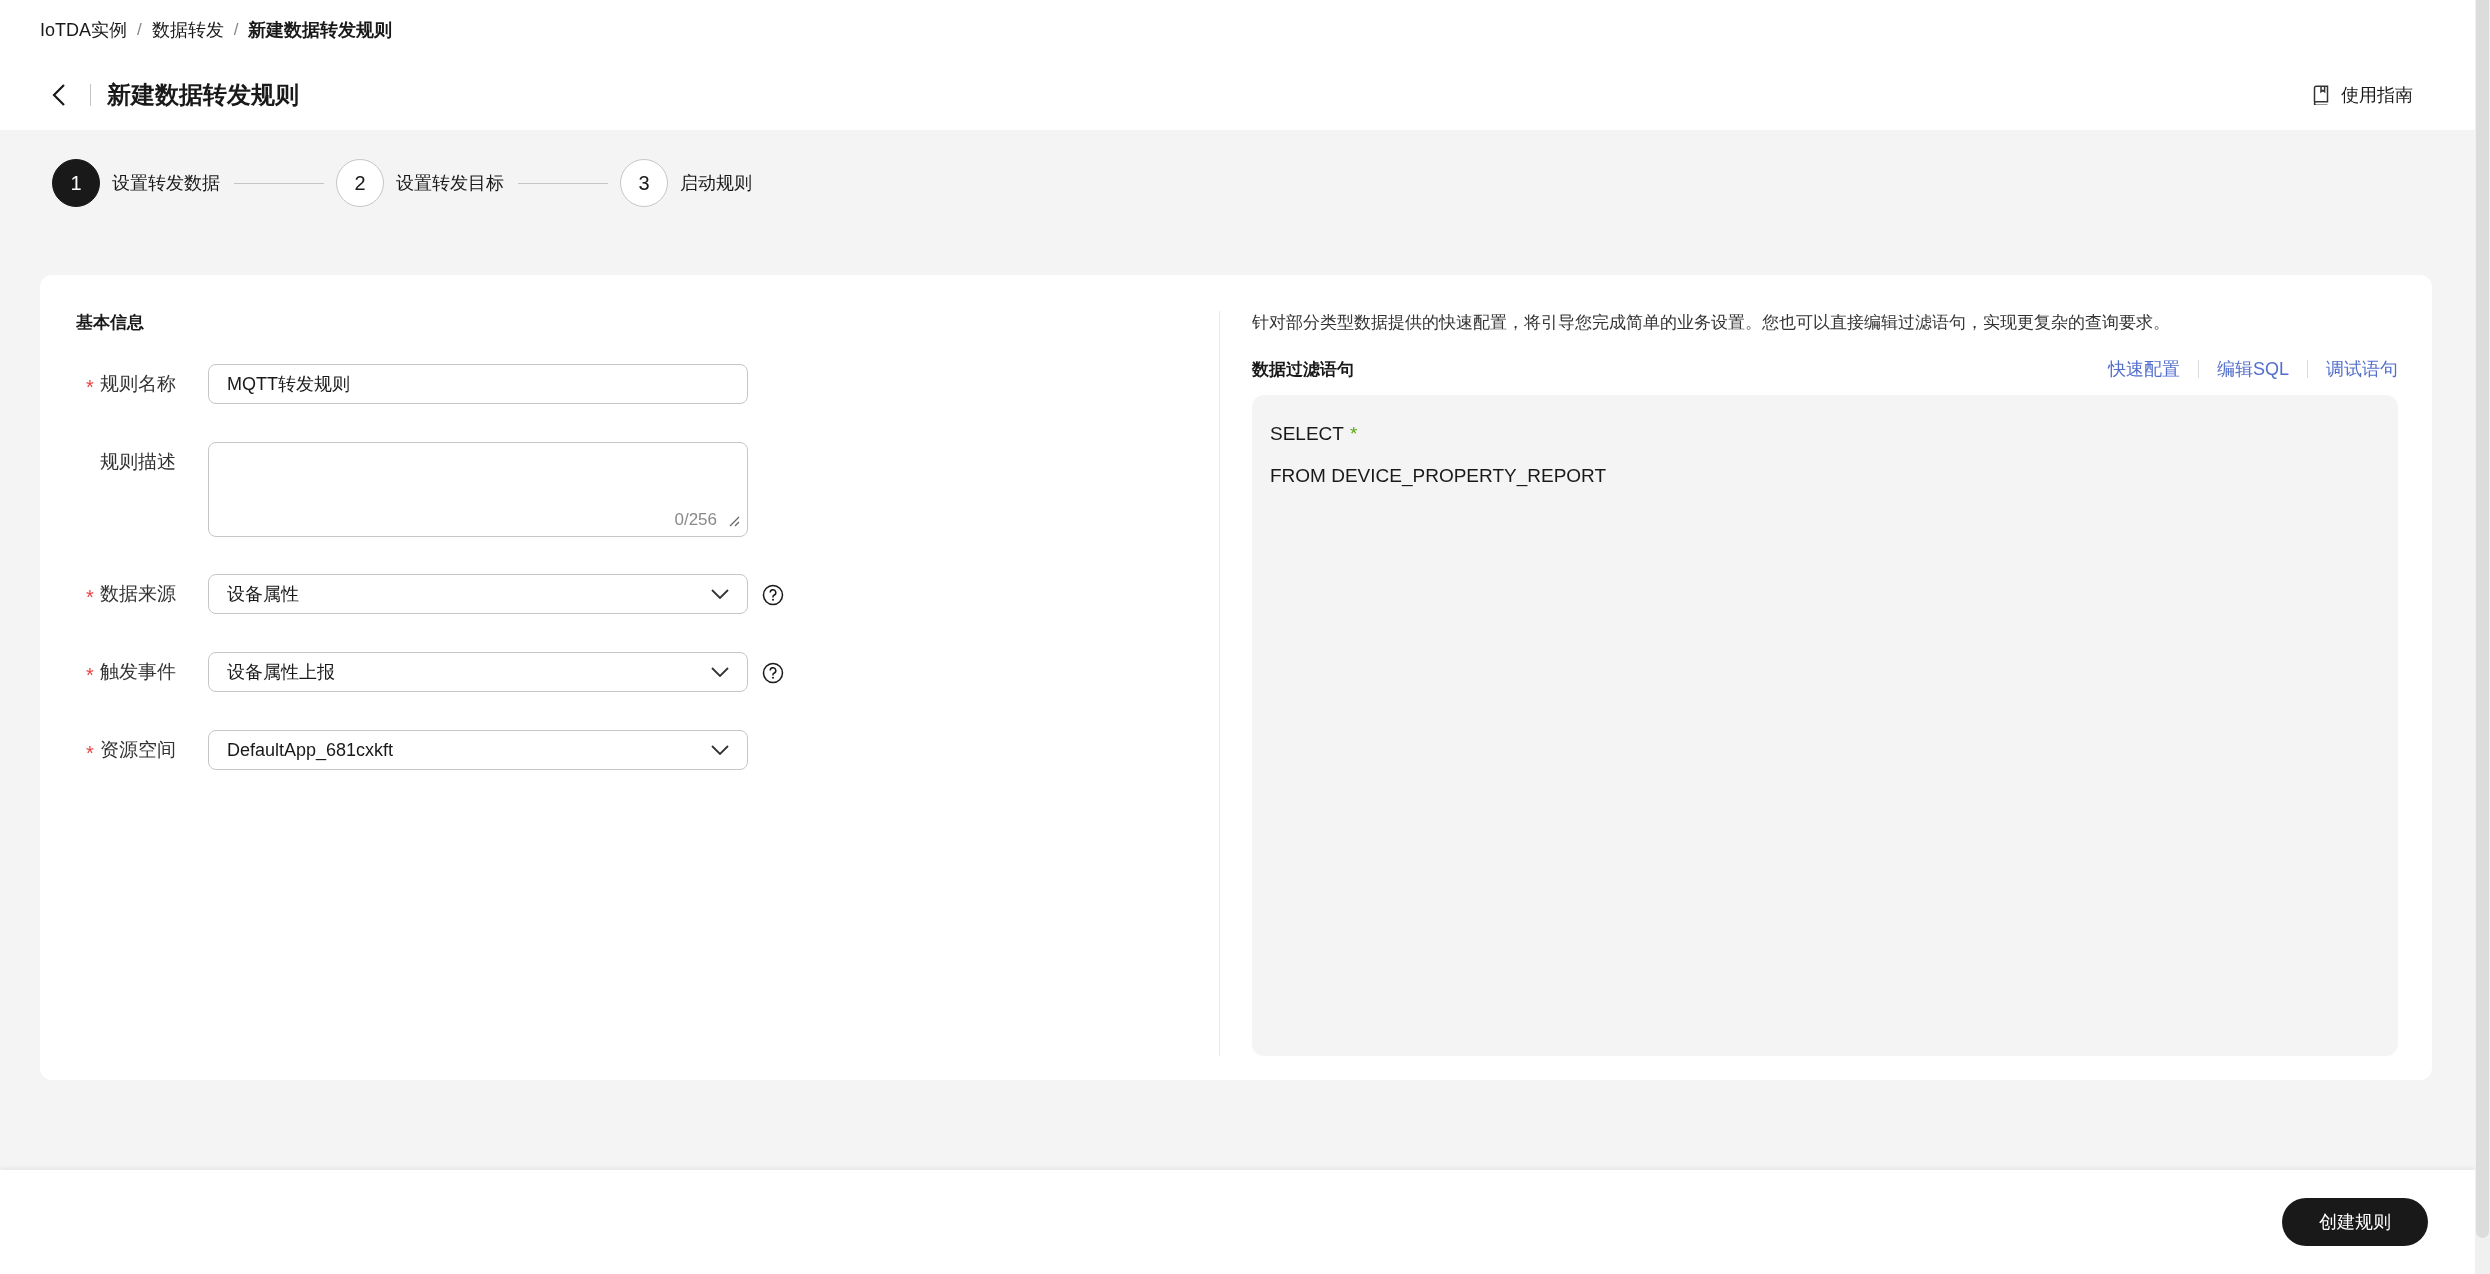 This screenshot has height=1274, width=2490. What do you see at coordinates (110, 323) in the screenshot?
I see `section-title: 基本信息` at bounding box center [110, 323].